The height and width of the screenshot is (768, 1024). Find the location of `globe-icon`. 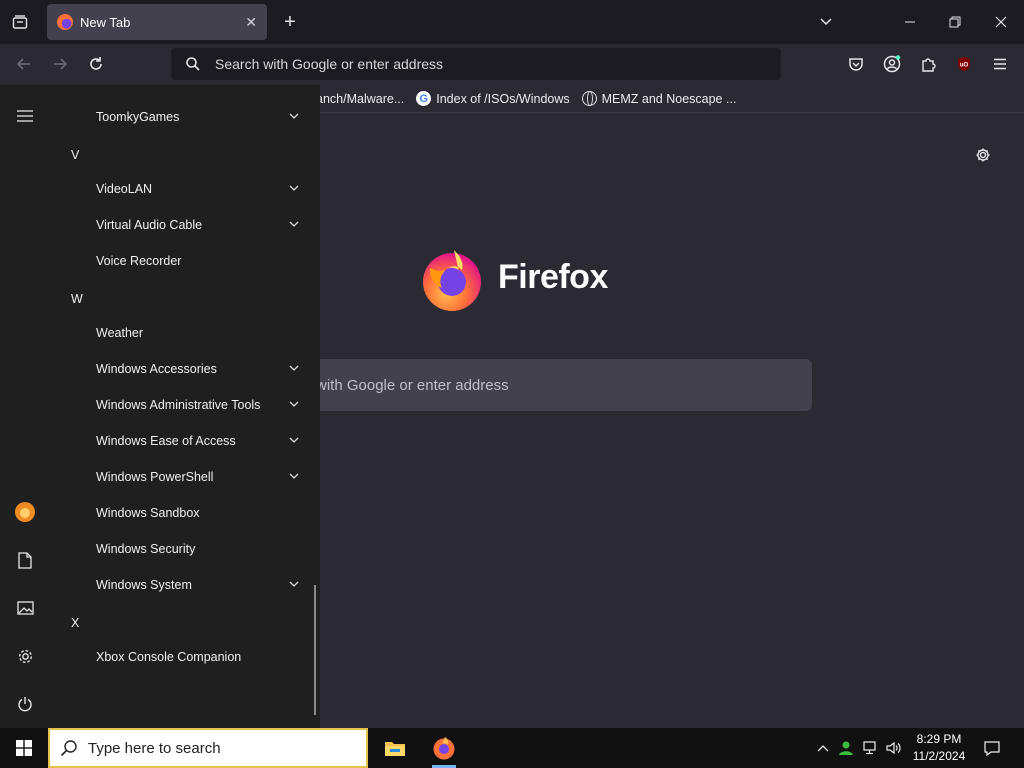

globe-icon is located at coordinates (589, 98).